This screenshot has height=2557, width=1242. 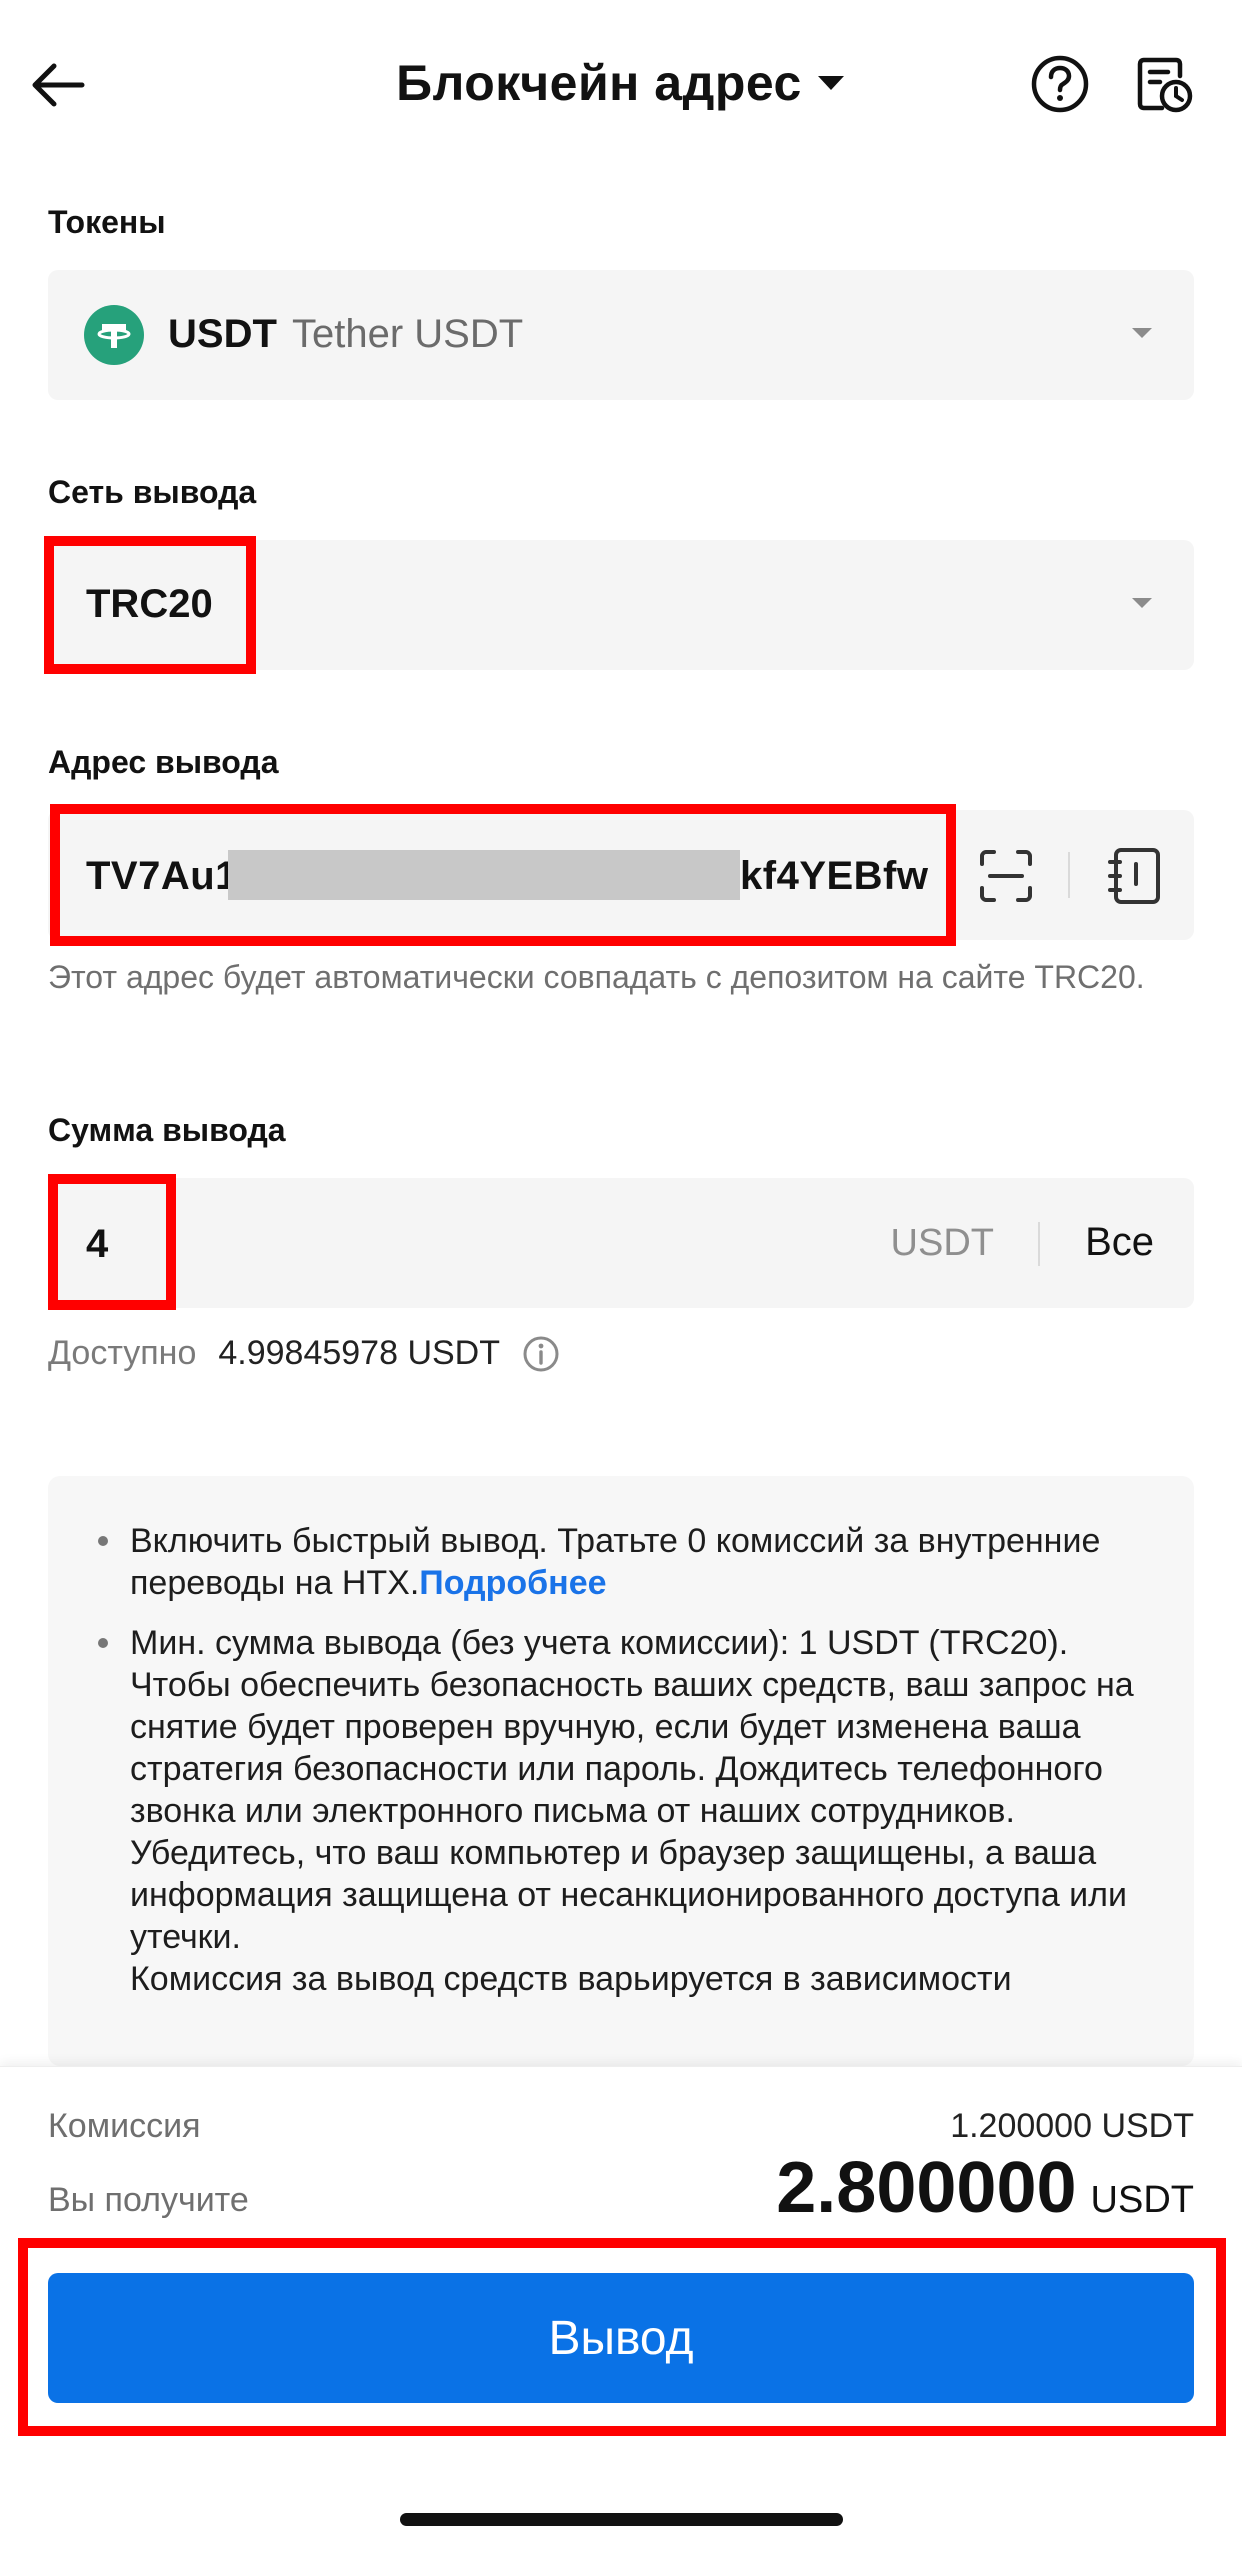 I want to click on address-book-icon, so click(x=1134, y=876).